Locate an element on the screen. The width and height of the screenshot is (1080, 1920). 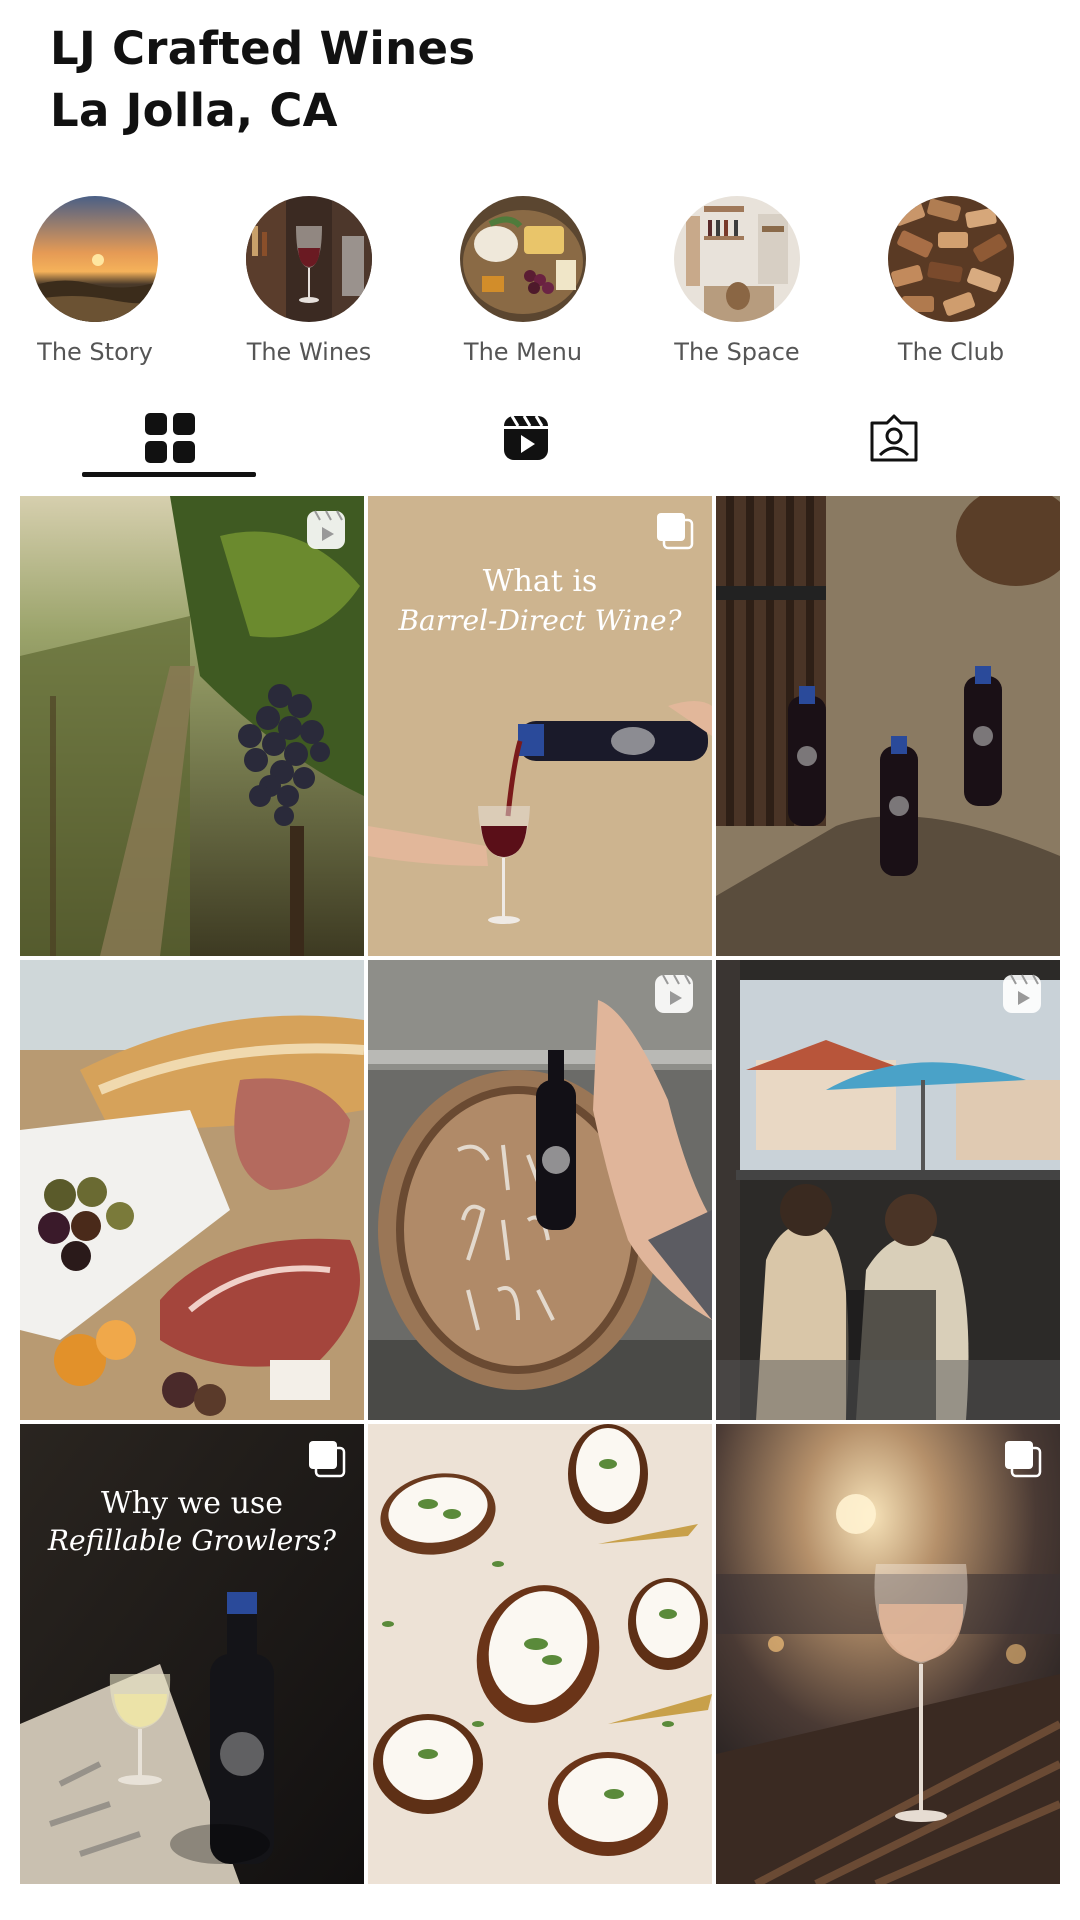
tab-reels is located at coordinates (526, 438).